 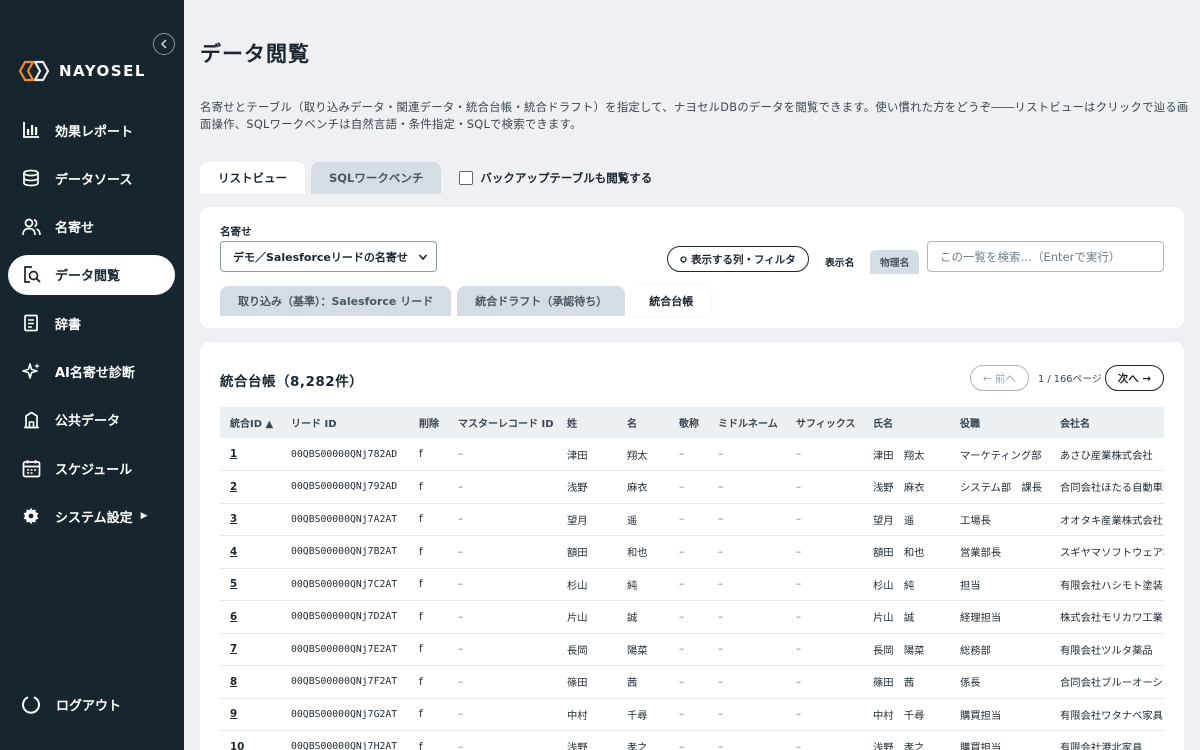 I want to click on table-cell: 片山 誠, so click(x=906, y=617).